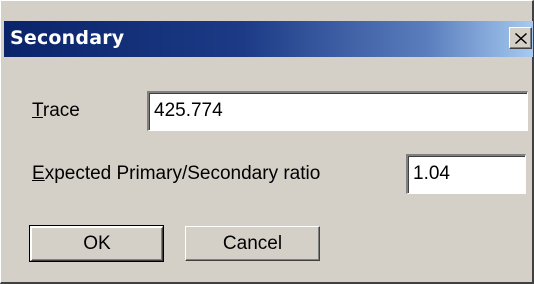  Describe the element at coordinates (61, 110) in the screenshot. I see `trace-label-text: race` at that location.